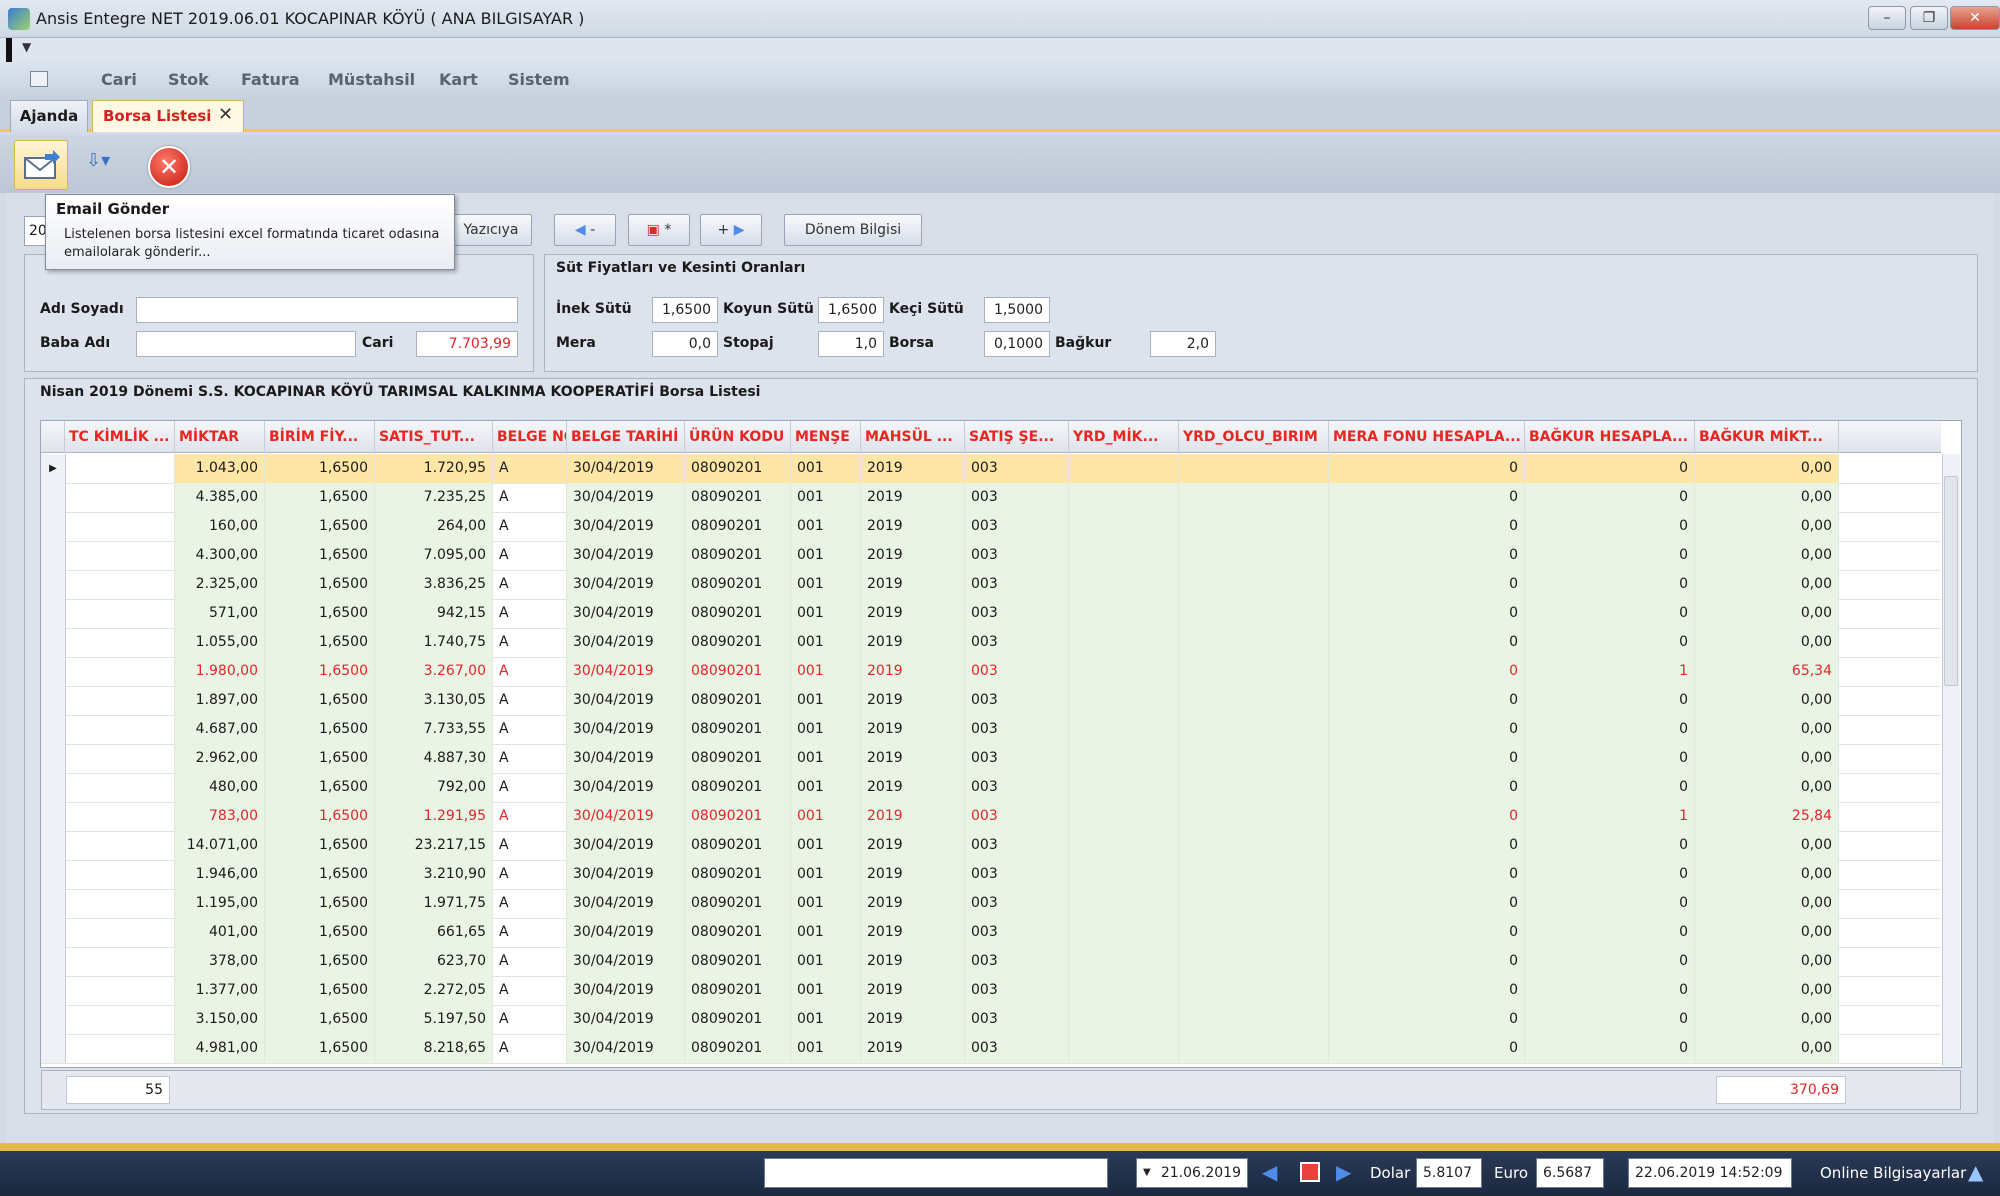 Image resolution: width=2000 pixels, height=1196 pixels. Describe the element at coordinates (585, 230) in the screenshot. I see `prev-button: ◀ -` at that location.